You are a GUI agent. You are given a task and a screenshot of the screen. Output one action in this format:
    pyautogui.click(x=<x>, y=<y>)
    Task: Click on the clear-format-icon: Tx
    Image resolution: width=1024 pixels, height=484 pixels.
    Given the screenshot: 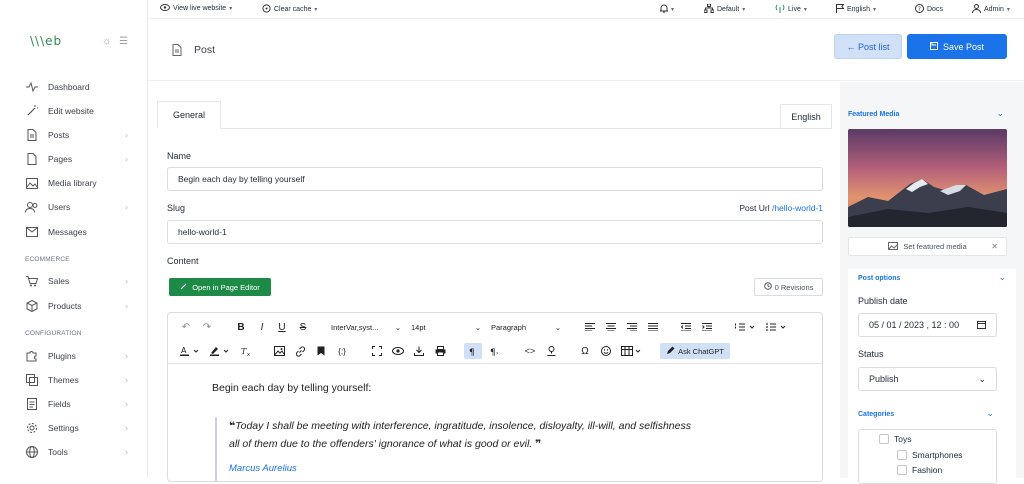 What is the action you would take?
    pyautogui.click(x=246, y=351)
    